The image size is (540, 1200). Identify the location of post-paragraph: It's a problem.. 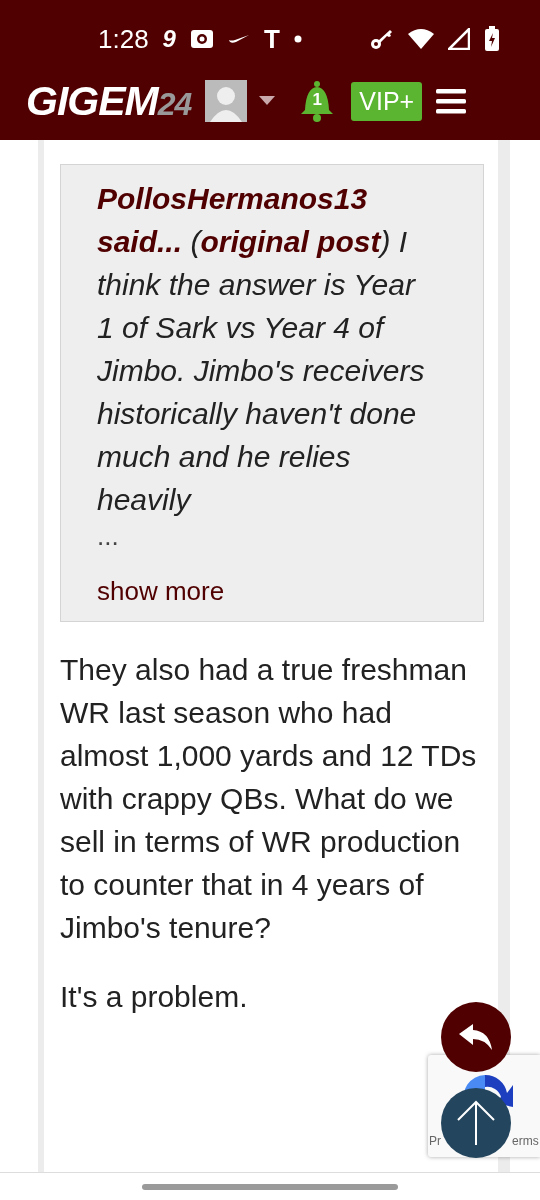
(154, 997).